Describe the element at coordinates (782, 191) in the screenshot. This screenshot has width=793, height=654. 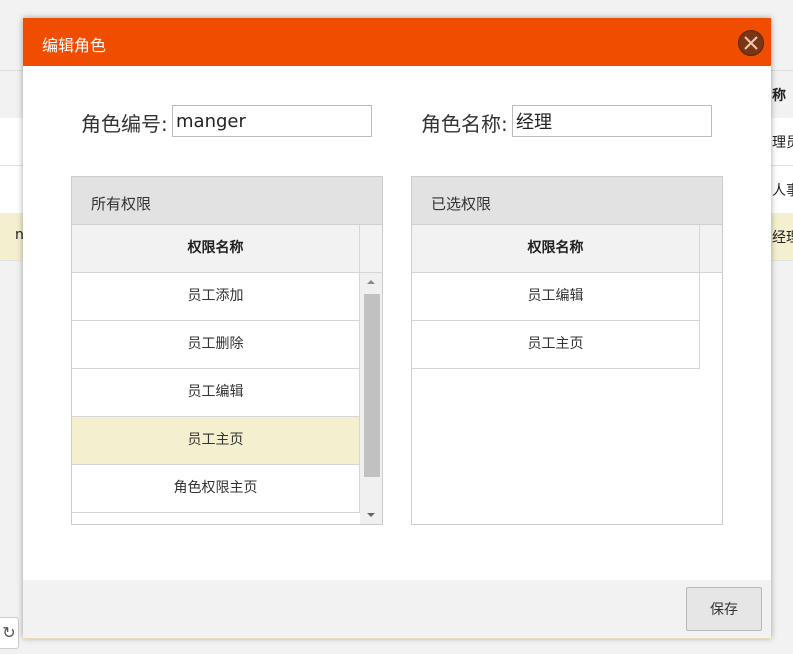
I see `bg-cell: 人事` at that location.